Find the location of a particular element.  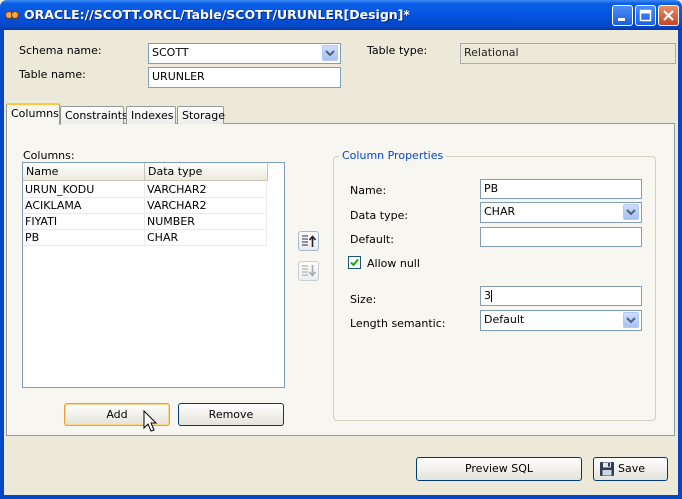

length-semantic-value: Default is located at coordinates (504, 319).